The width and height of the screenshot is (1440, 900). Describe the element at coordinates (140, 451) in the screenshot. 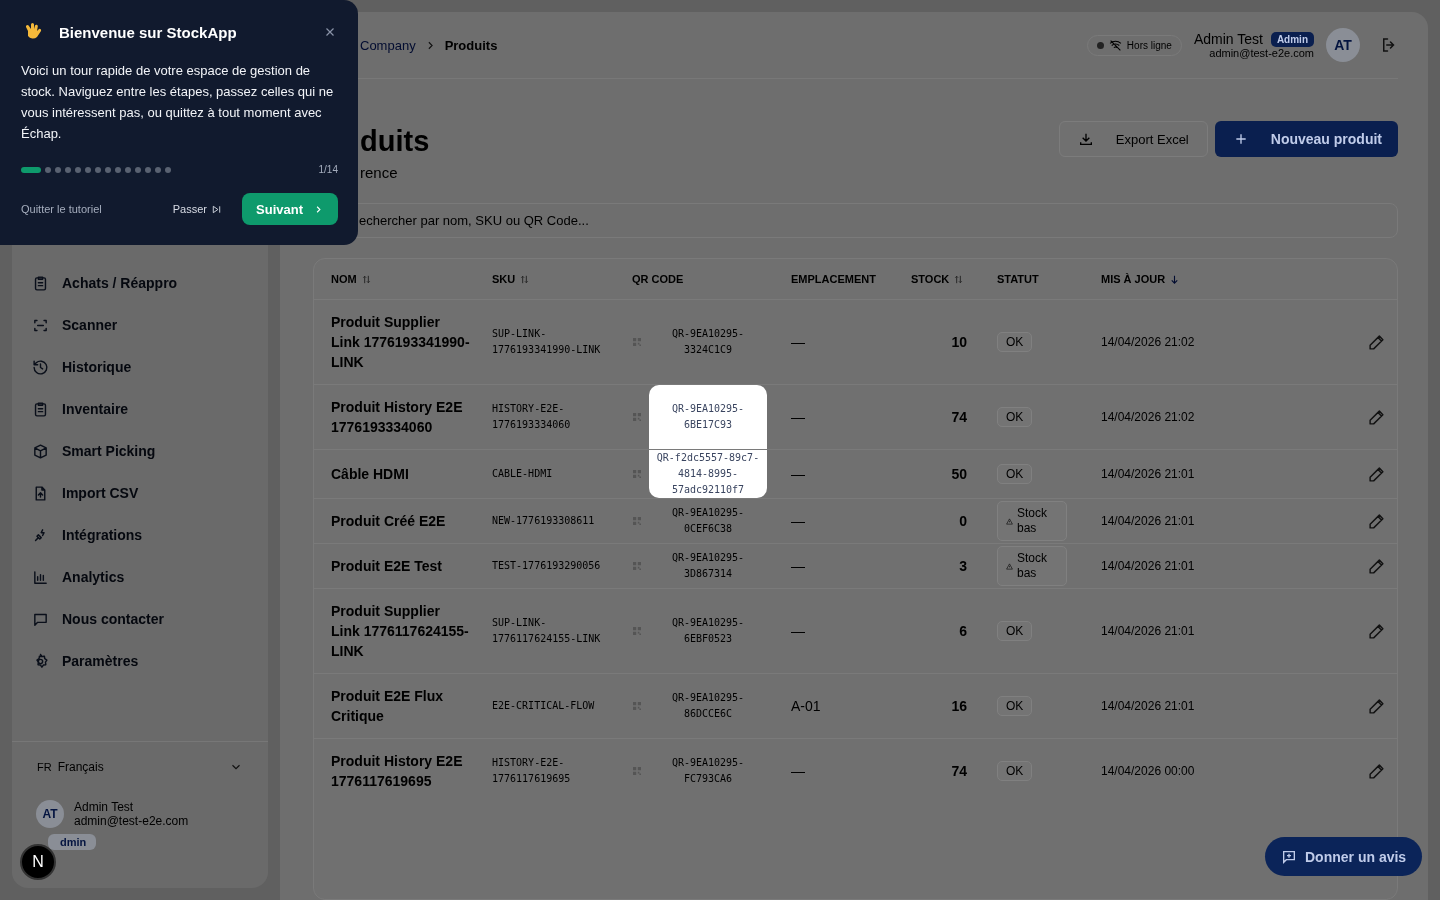

I see `nav-item: Smart Picking` at that location.